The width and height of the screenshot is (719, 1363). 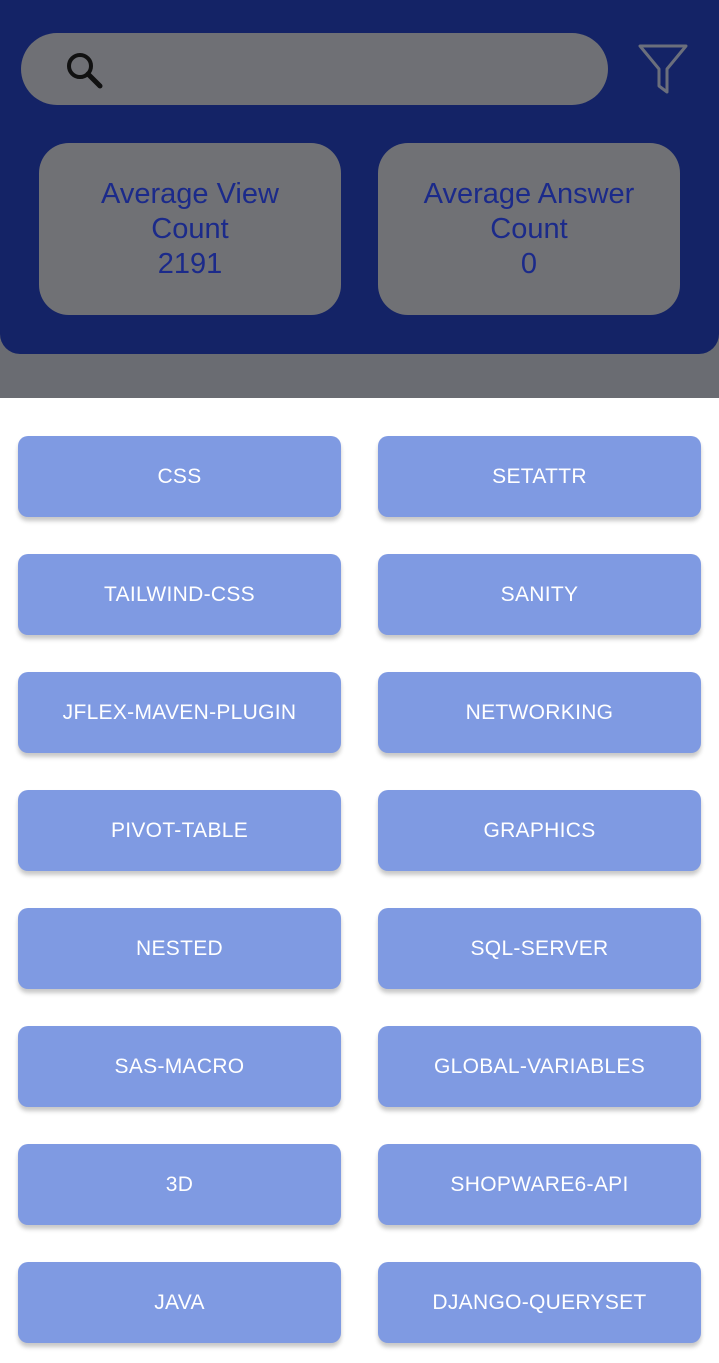 I want to click on tag-button: SAS-MACRO, so click(x=179, y=1066).